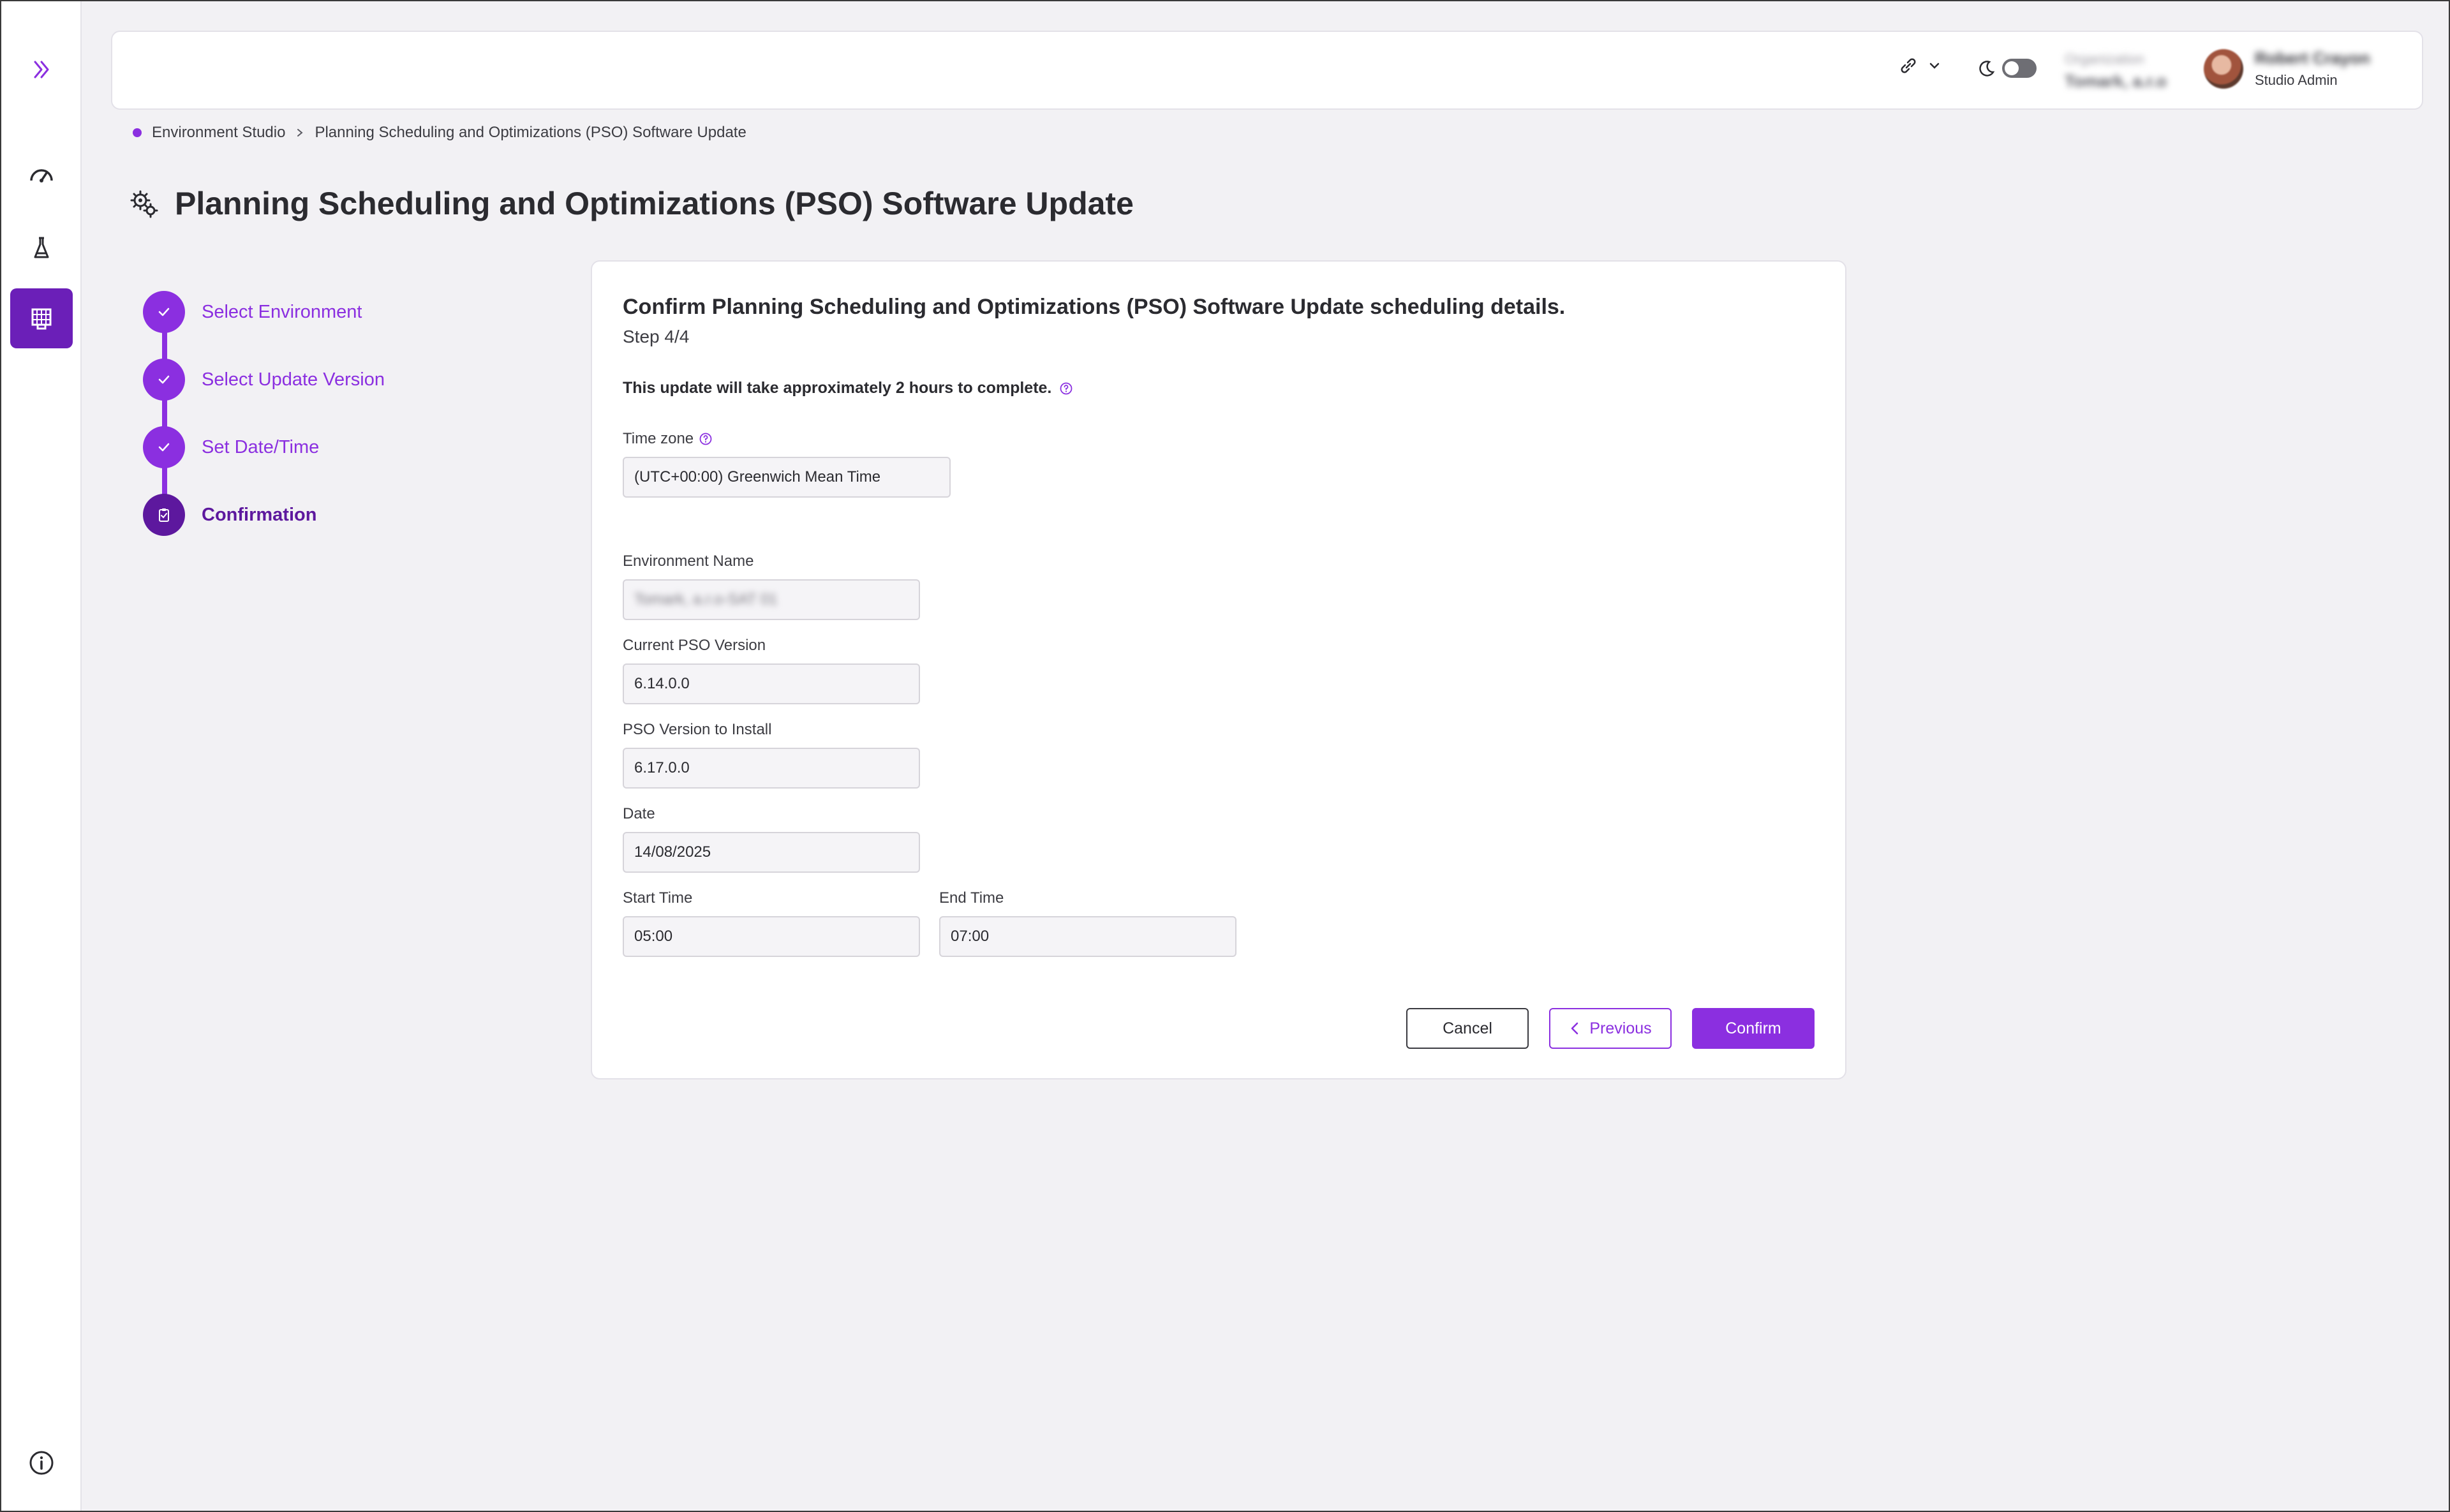 This screenshot has height=1512, width=2450. I want to click on nav-deployments-button, so click(41, 248).